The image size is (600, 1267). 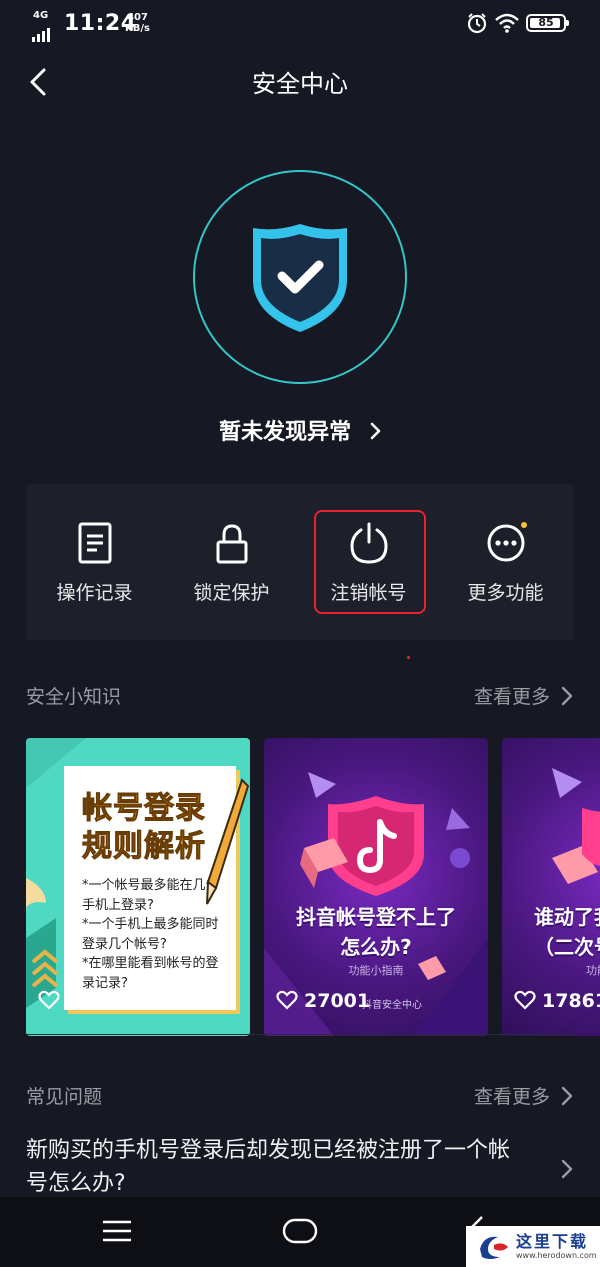 I want to click on pencil-icon, so click(x=228, y=841).